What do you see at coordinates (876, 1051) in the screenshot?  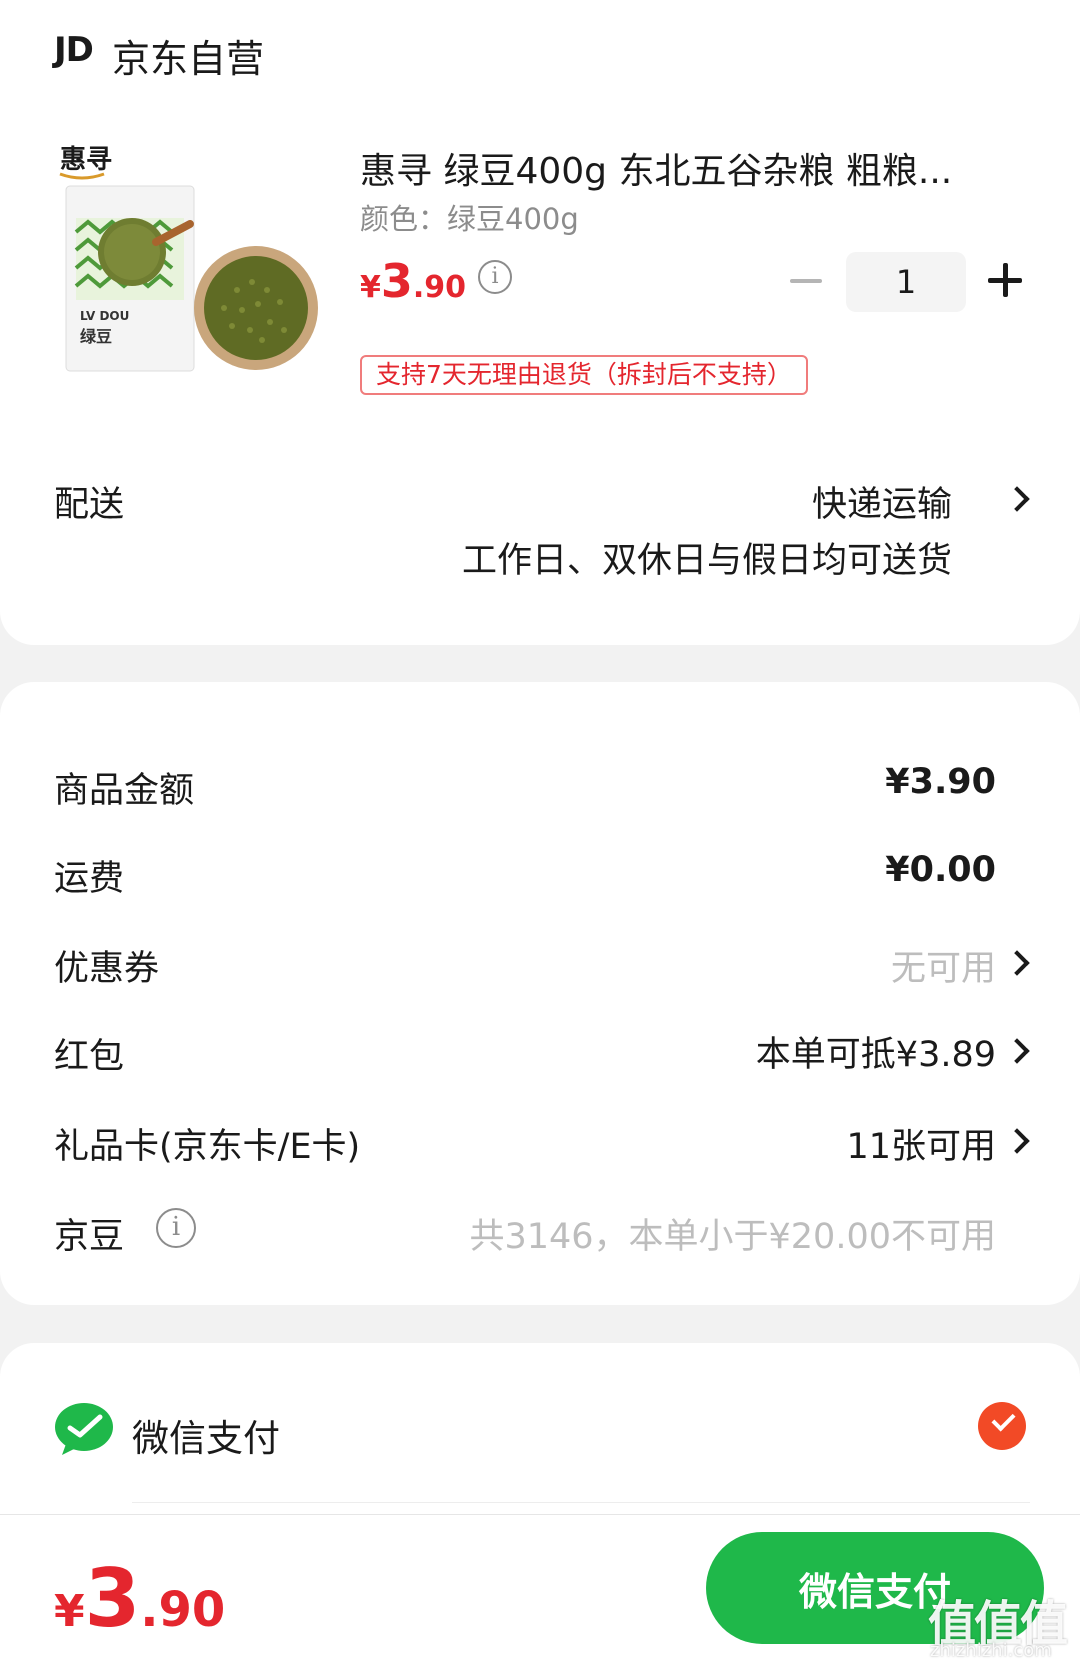 I see `redpacket-value: 本单可抵¥3.89` at bounding box center [876, 1051].